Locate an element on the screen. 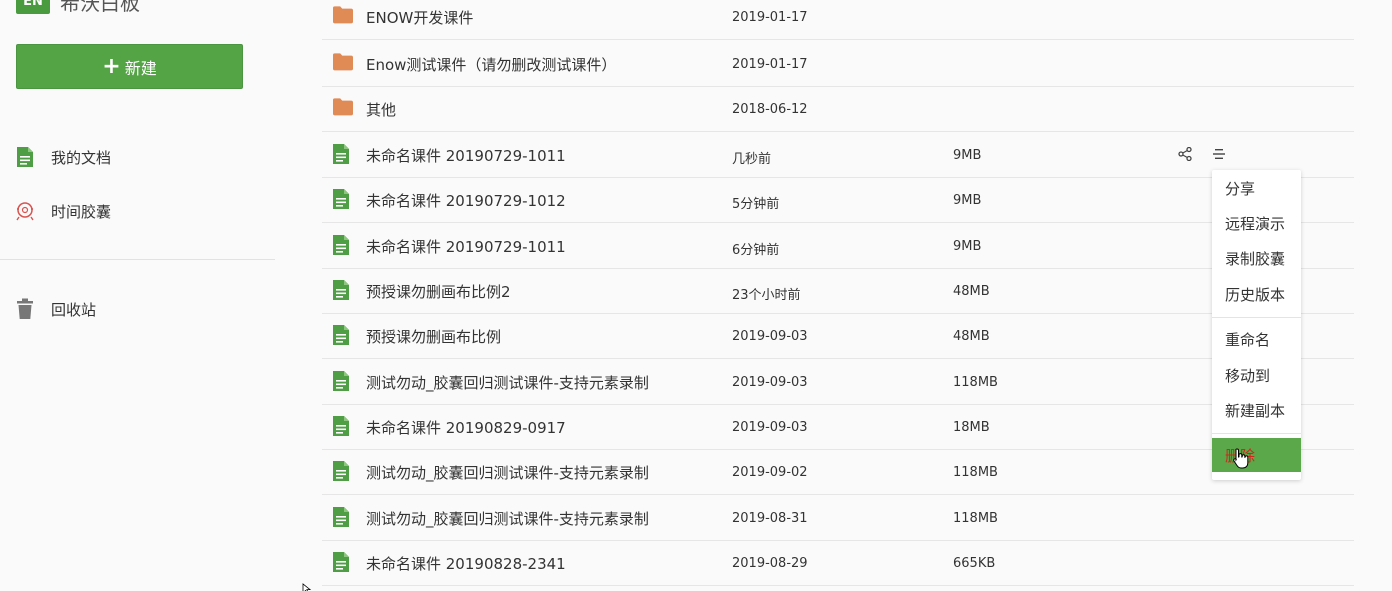 Image resolution: width=1392 pixels, height=591 pixels. sidebar-item-my-documents: 我的文档 is located at coordinates (138, 157).